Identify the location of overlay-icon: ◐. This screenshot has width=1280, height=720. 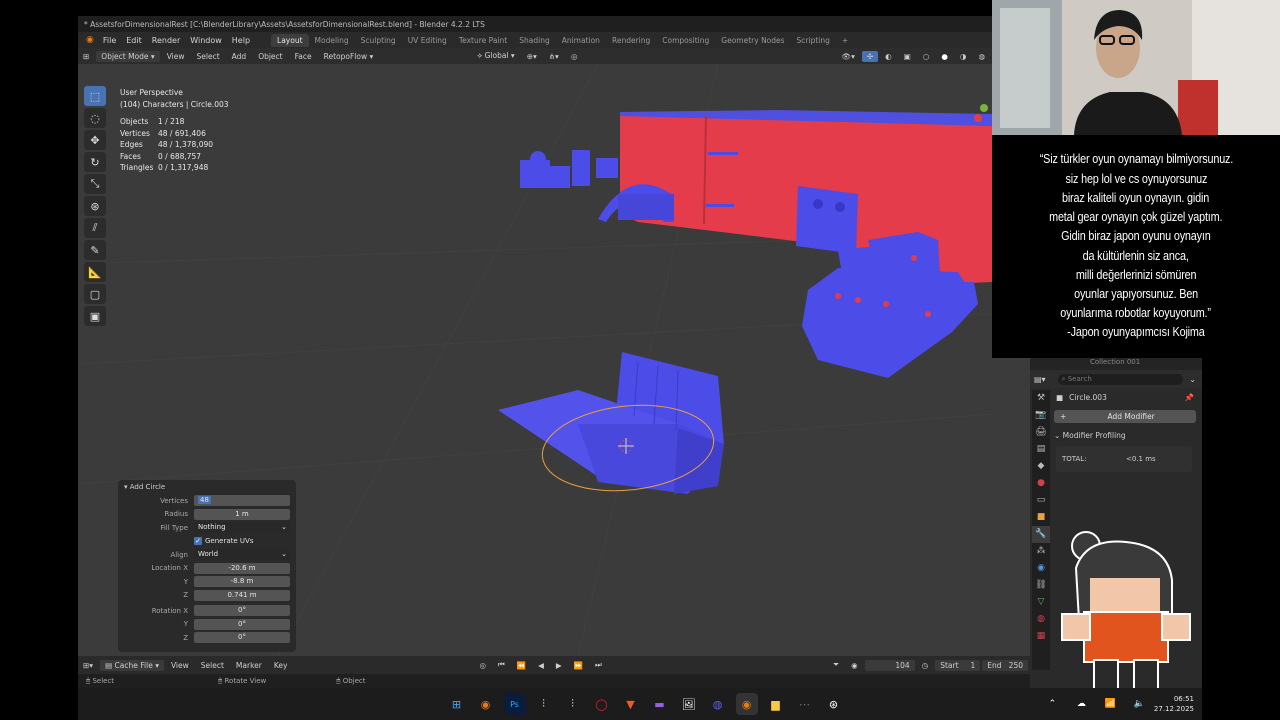
(888, 56).